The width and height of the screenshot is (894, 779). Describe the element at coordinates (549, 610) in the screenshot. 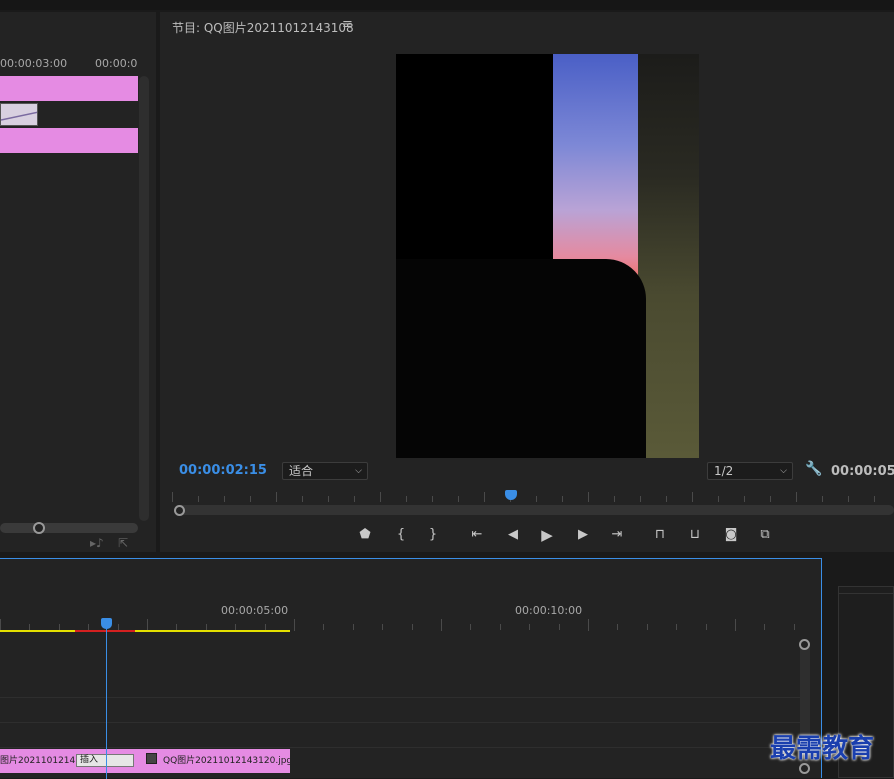

I see `timeline-ruler-label-2: 00:00:10:00` at that location.